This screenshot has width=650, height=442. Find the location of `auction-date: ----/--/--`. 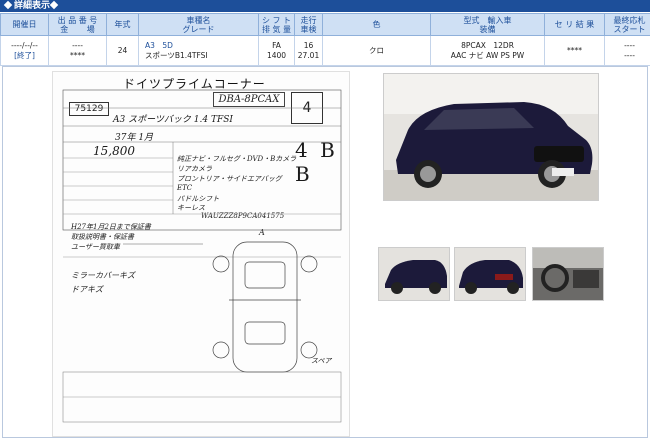

auction-date: ----/--/-- is located at coordinates (24, 45).